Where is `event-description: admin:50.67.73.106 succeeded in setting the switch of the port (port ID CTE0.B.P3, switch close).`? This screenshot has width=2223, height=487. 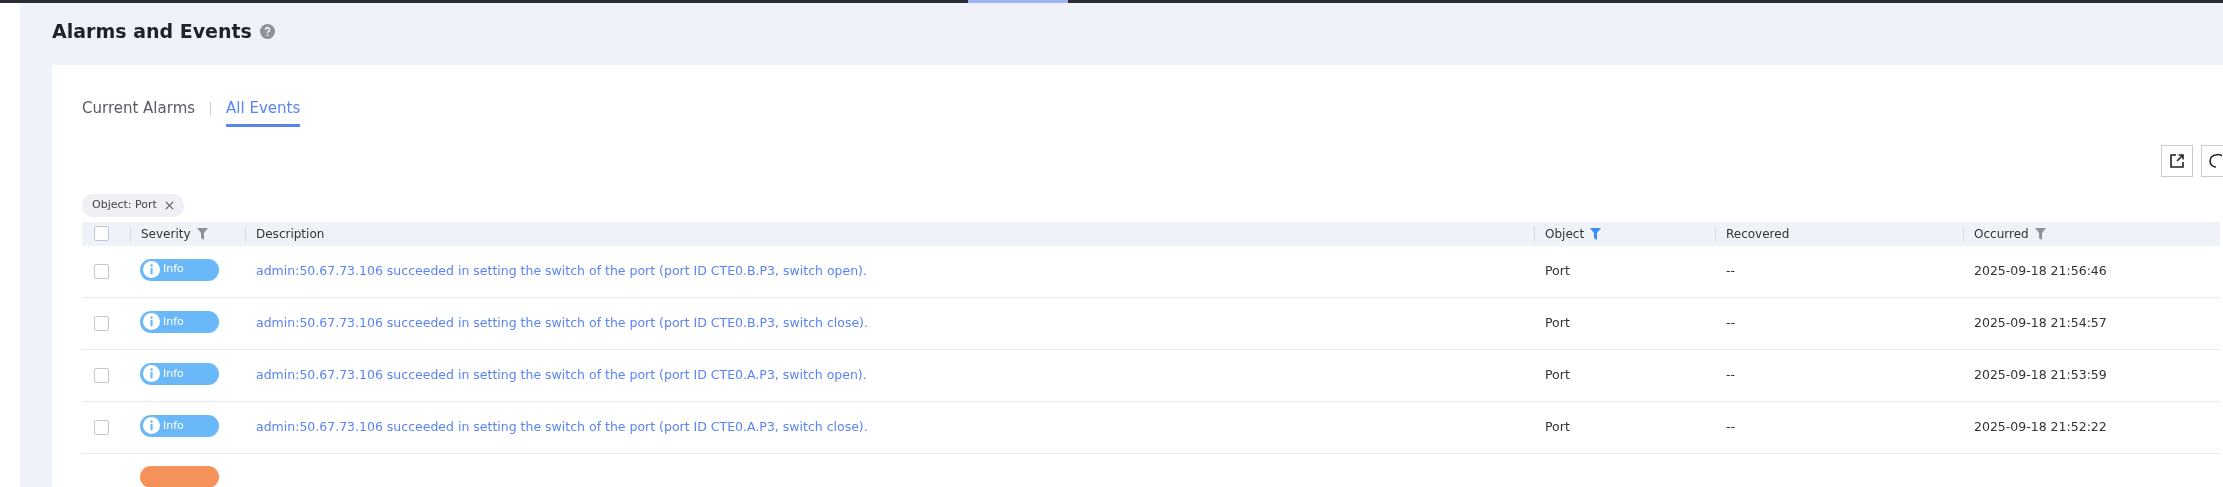
event-description: admin:50.67.73.106 succeeded in setting the switch of the port (port ID CTE0.B.P3, switch close). is located at coordinates (556, 323).